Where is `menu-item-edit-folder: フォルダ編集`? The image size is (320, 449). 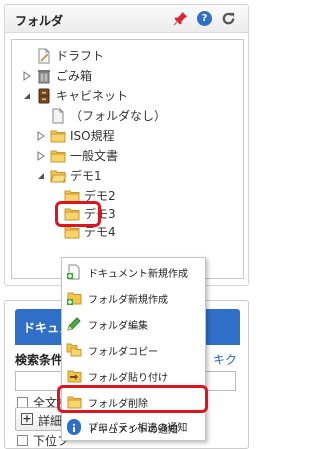
menu-item-edit-folder: フォルダ編集 is located at coordinates (133, 324).